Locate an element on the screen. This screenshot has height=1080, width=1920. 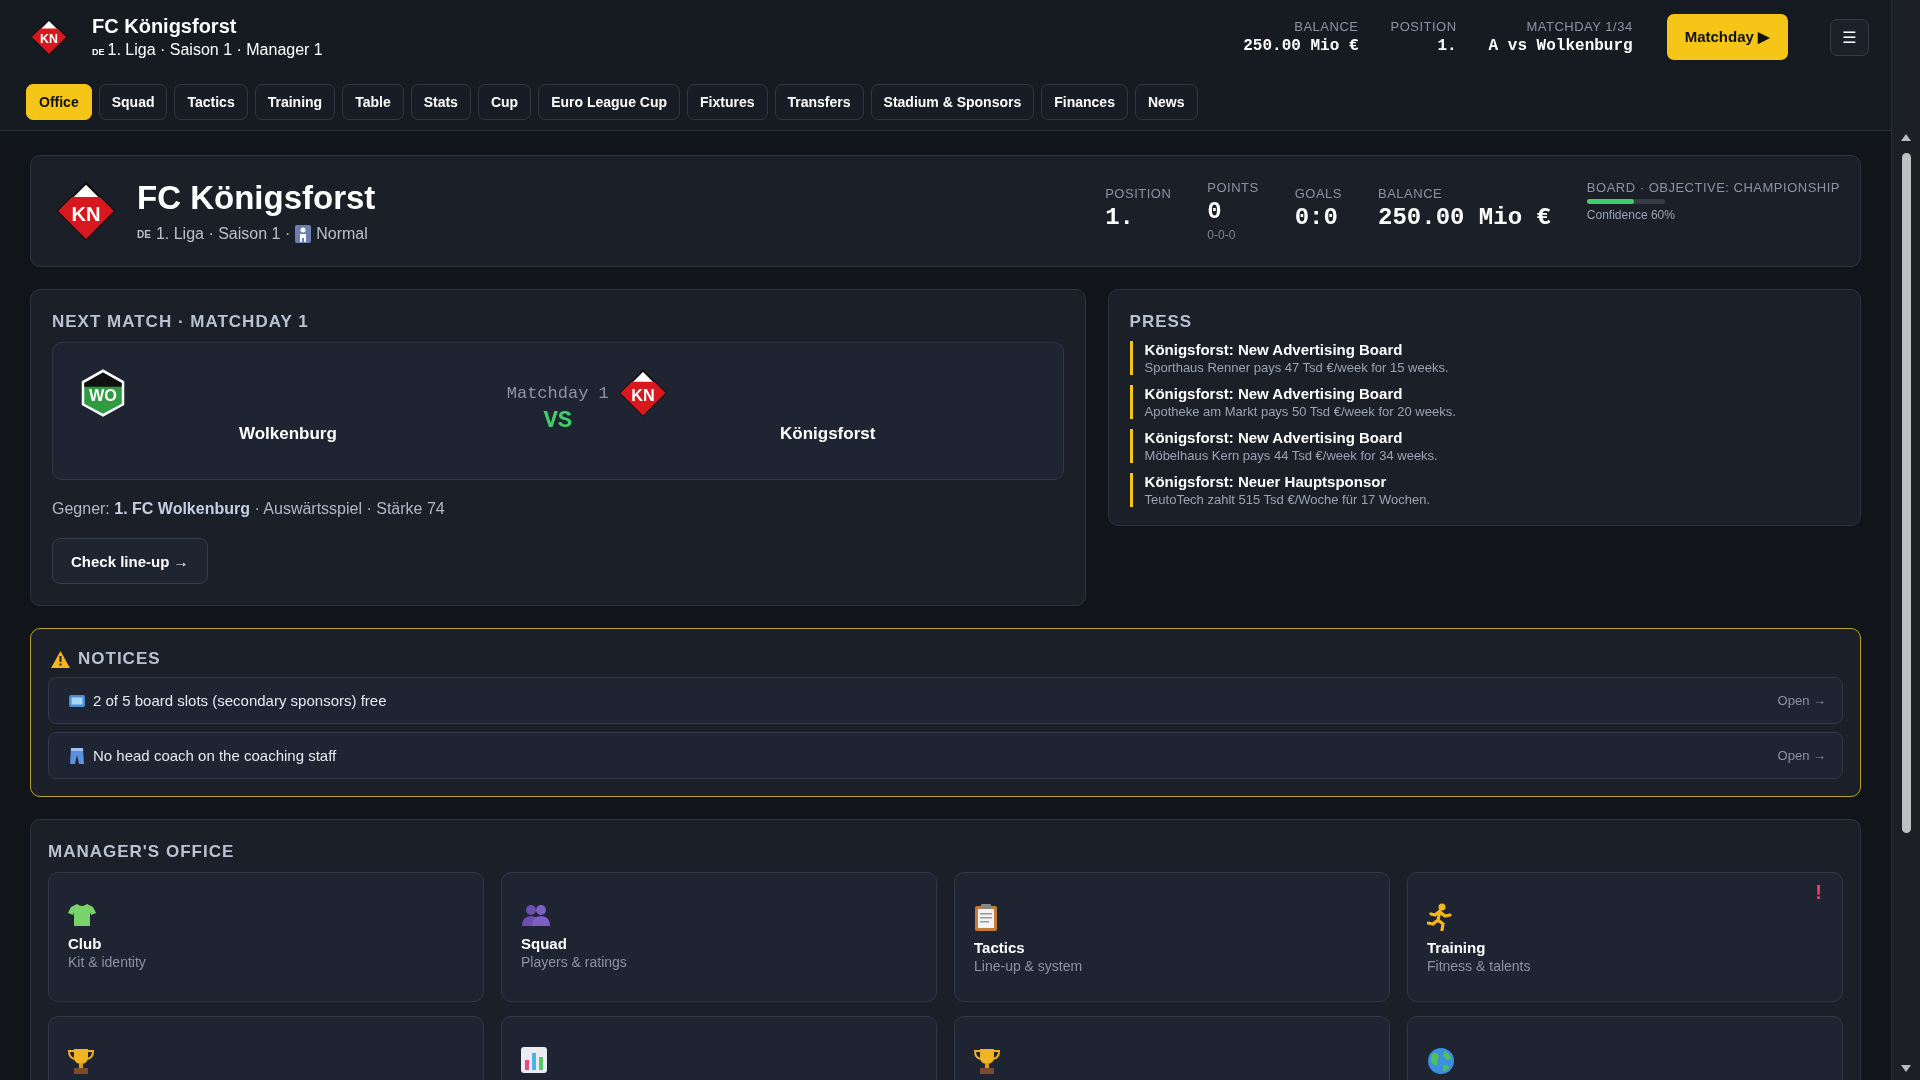
matchday-label: Matchday 1 is located at coordinates (557, 393).